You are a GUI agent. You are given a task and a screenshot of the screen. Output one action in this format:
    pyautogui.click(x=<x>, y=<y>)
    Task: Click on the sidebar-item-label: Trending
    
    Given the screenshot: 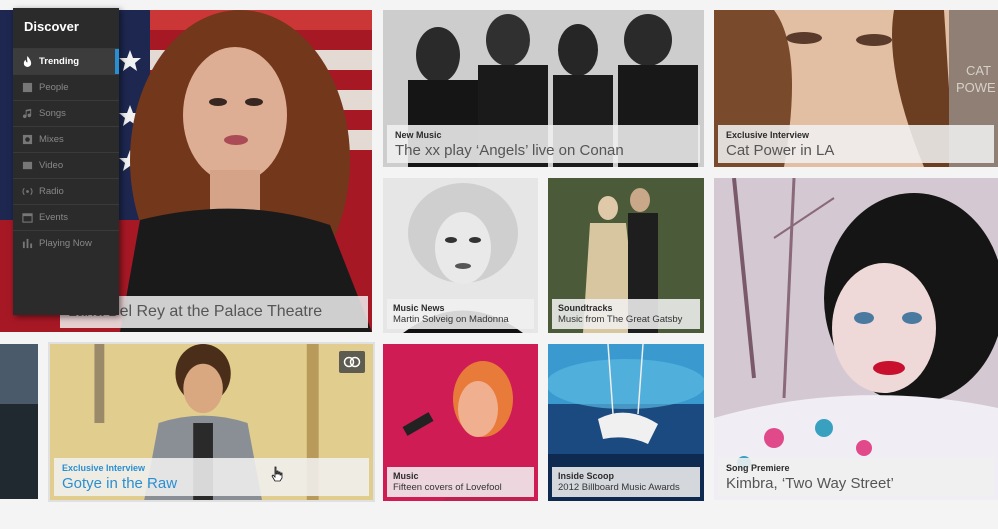 What is the action you would take?
    pyautogui.click(x=59, y=61)
    